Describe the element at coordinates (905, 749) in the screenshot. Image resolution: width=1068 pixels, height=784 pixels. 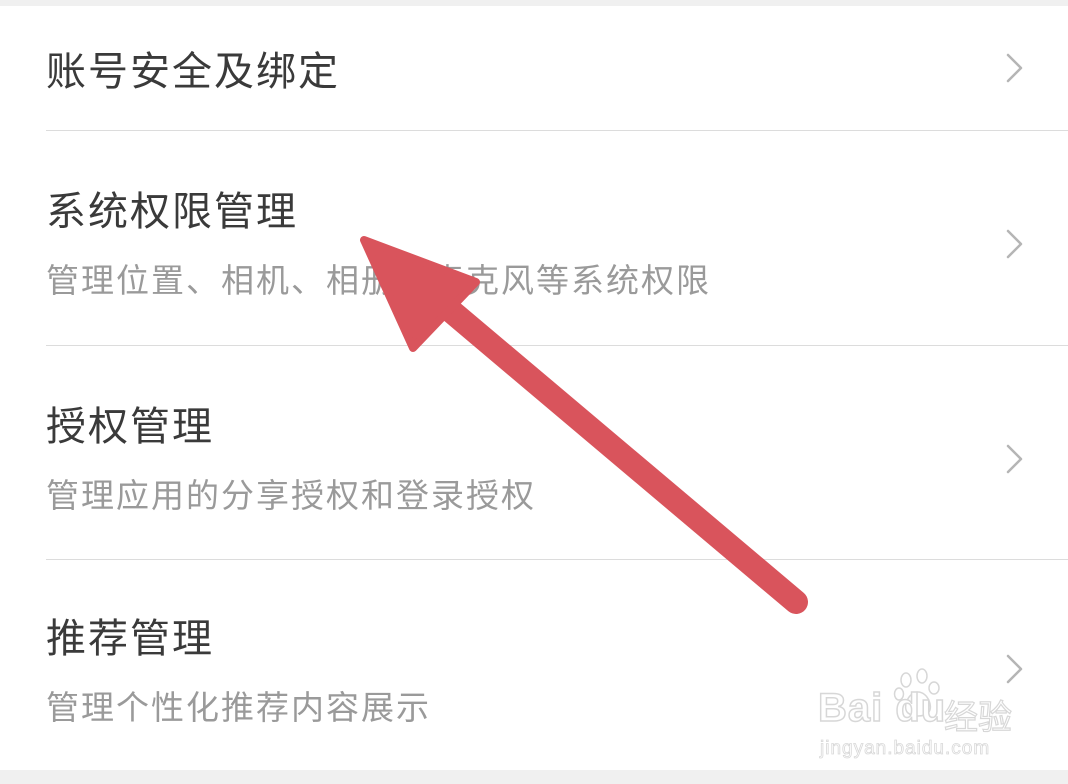
I see `watermark-url: jingyan.baidu.com` at that location.